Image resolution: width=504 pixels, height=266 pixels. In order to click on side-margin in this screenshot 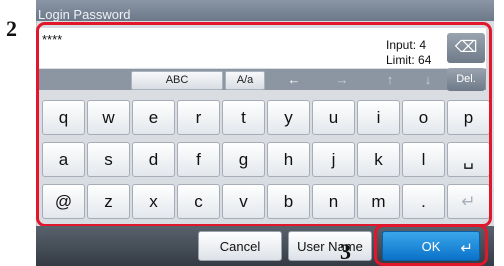, I will do `click(499, 133)`.